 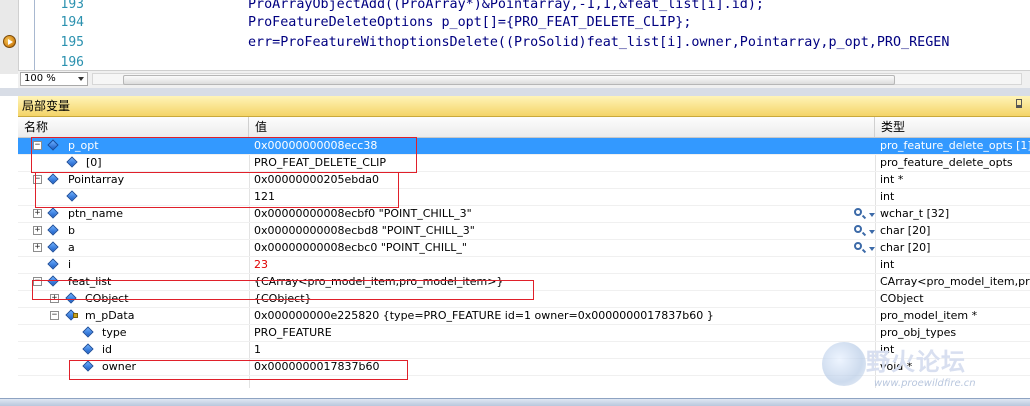 I want to click on zoom-select: 100 %, so click(x=54, y=79).